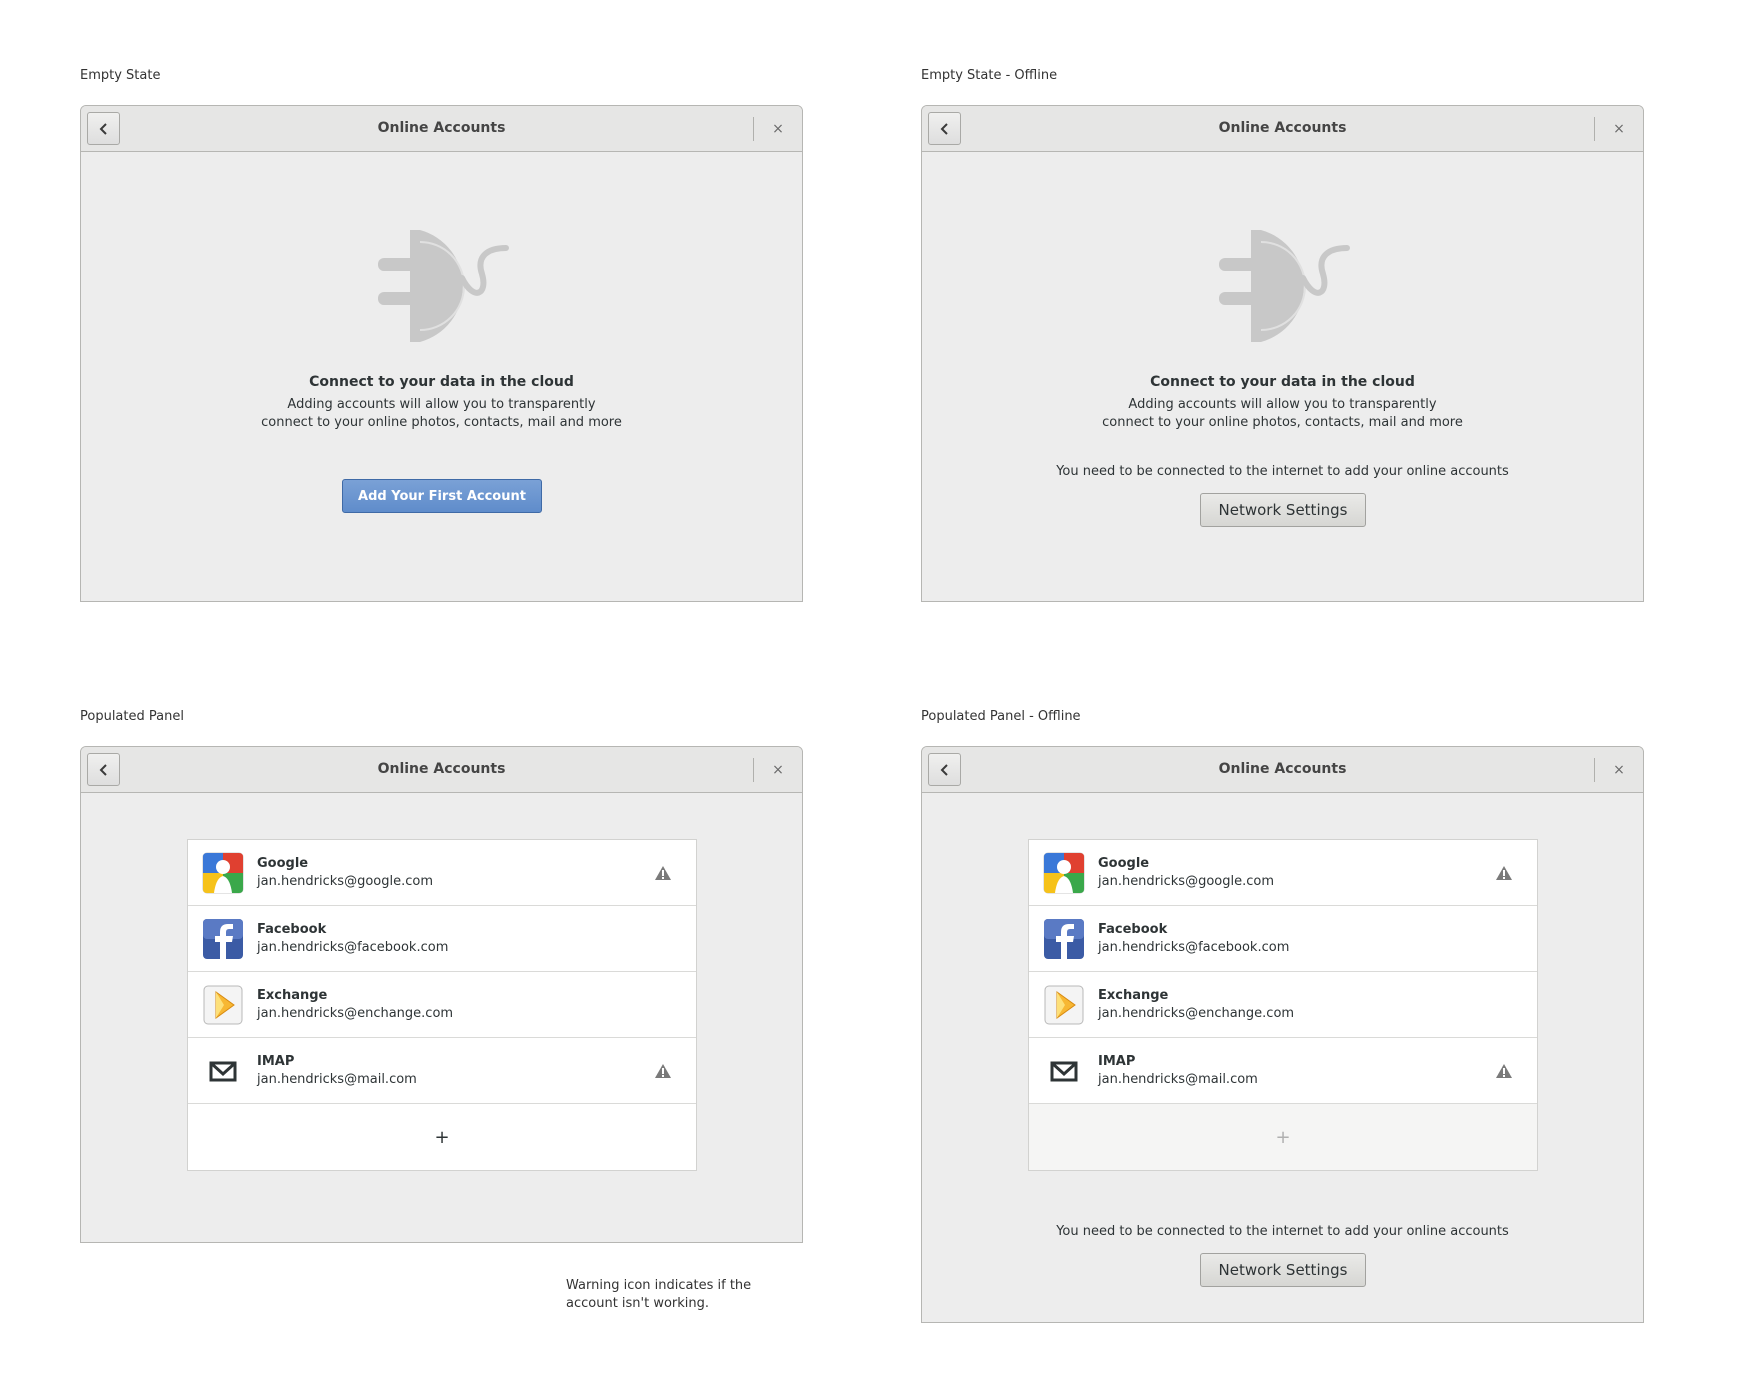  Describe the element at coordinates (132, 716) in the screenshot. I see `caption-populated-panel: Populated Panel` at that location.